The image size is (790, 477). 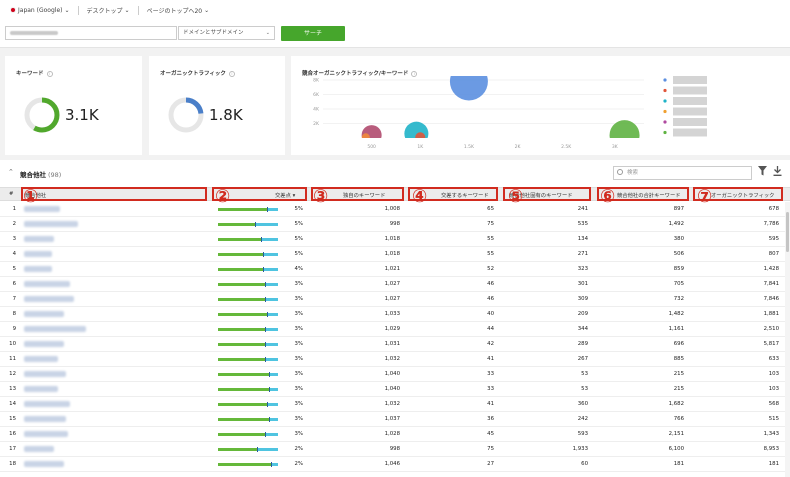 I want to click on table-row: 16 3% 1,028 45 593 2,151 1,343, so click(x=392, y=434).